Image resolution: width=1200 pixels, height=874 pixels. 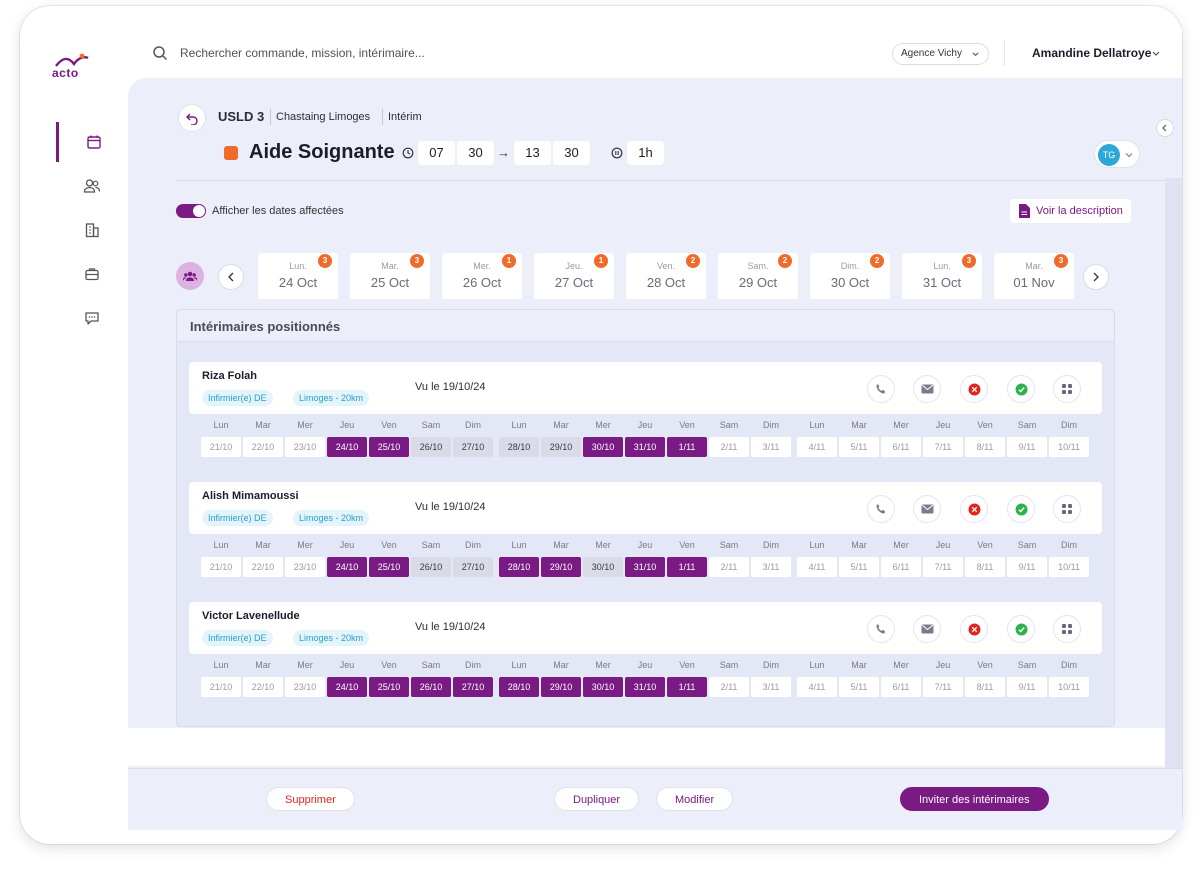 I want to click on date-tab: Mar. 25 Oct 3, so click(x=390, y=276).